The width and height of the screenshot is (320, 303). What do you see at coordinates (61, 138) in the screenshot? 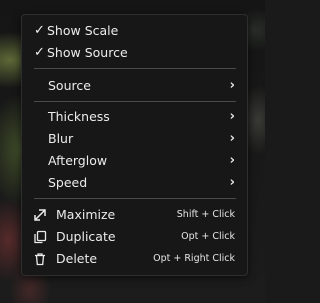
I see `menu-item-label: Blur` at bounding box center [61, 138].